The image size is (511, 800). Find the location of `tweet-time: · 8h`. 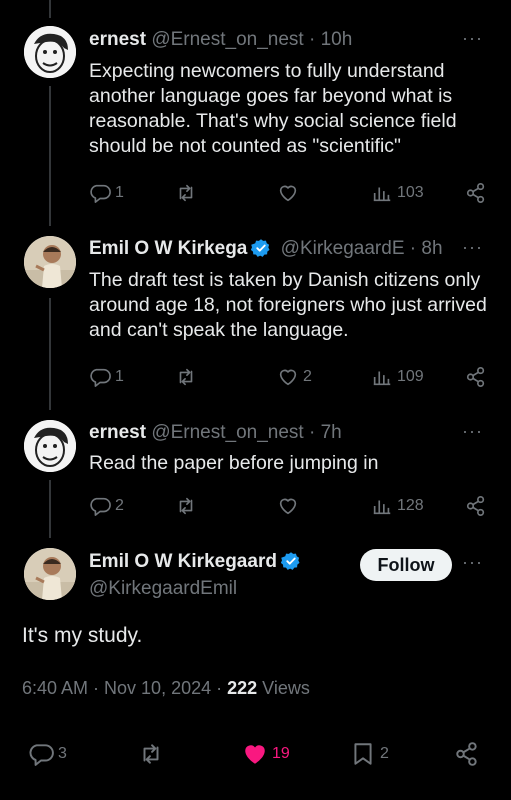

tweet-time: · 8h is located at coordinates (426, 248).